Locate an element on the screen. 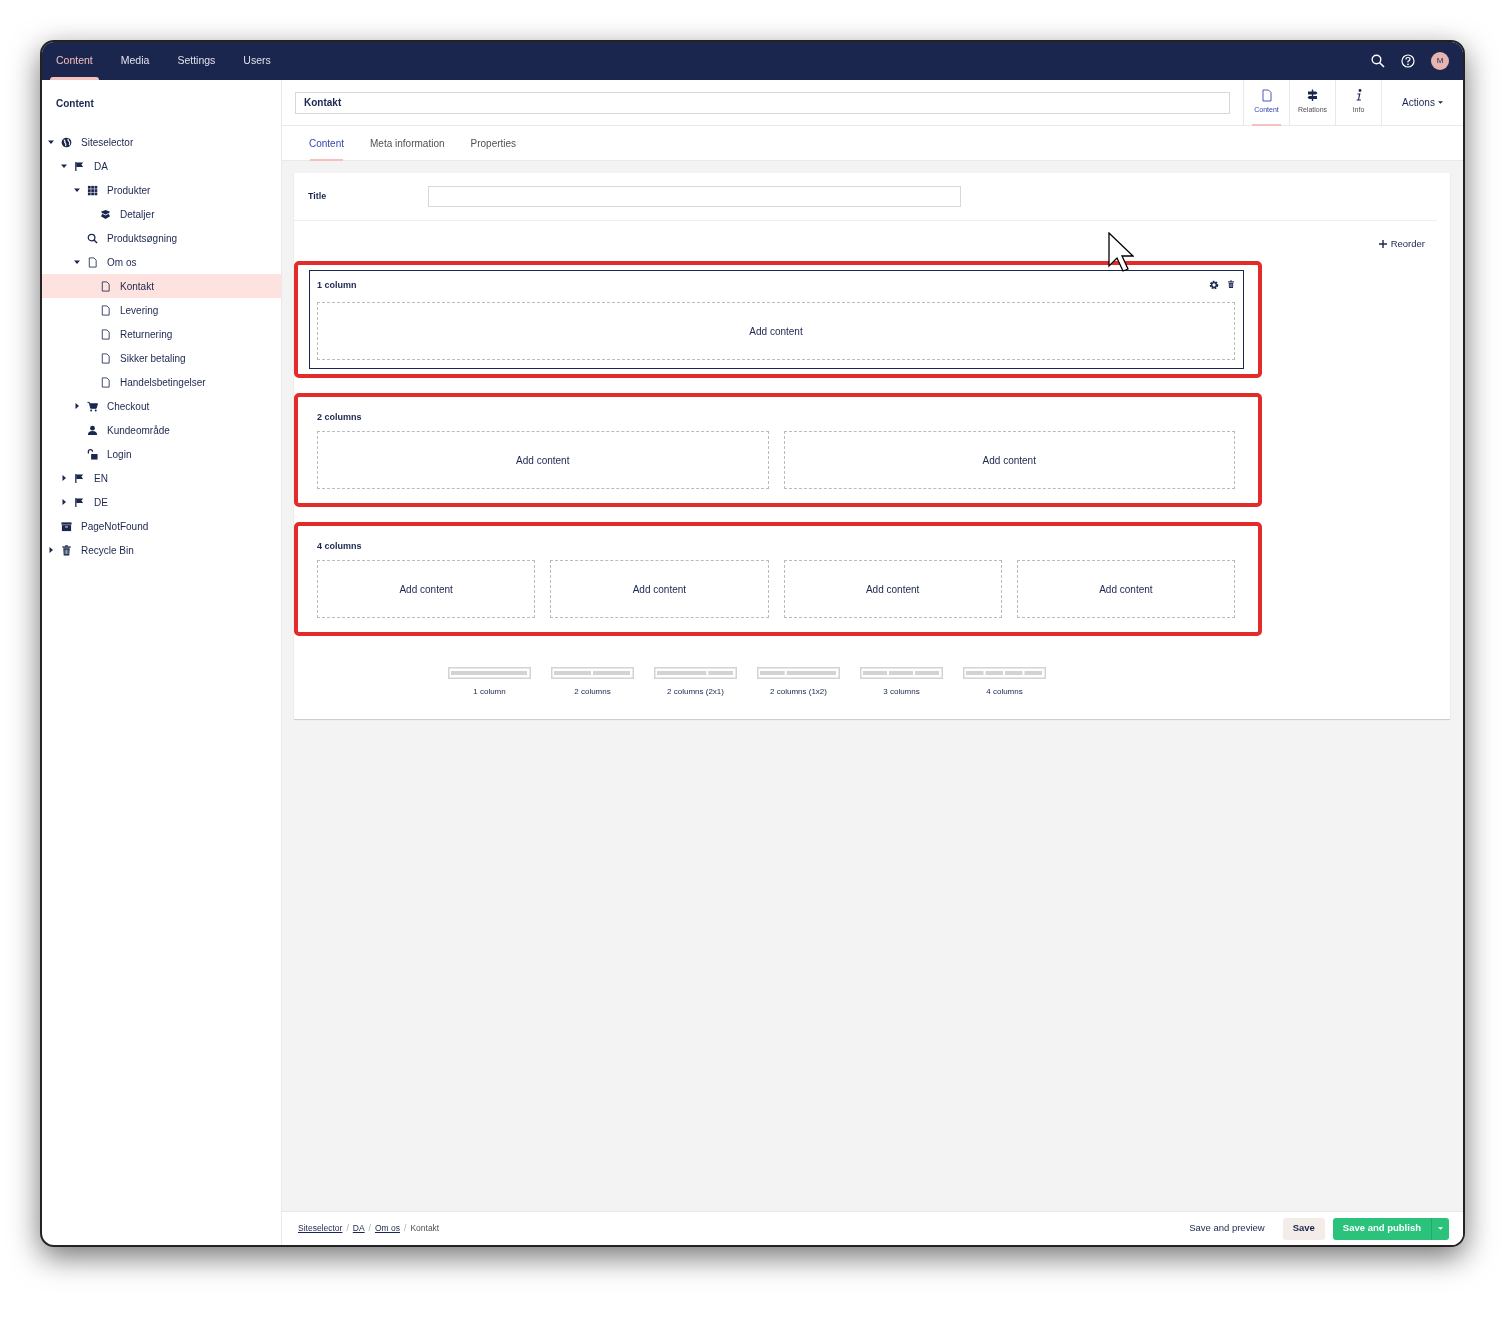 This screenshot has width=1505, height=1320. editor-tab: Content is located at coordinates (327, 143).